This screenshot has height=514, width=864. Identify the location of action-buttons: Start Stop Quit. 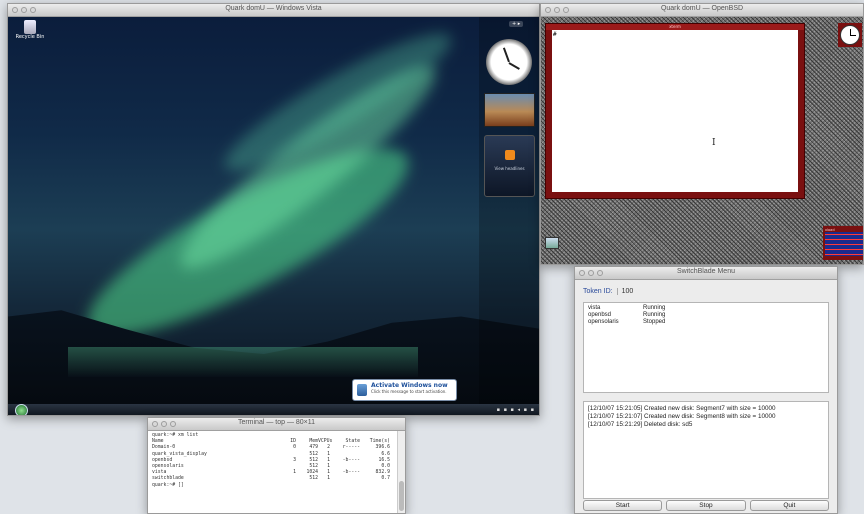
(706, 505).